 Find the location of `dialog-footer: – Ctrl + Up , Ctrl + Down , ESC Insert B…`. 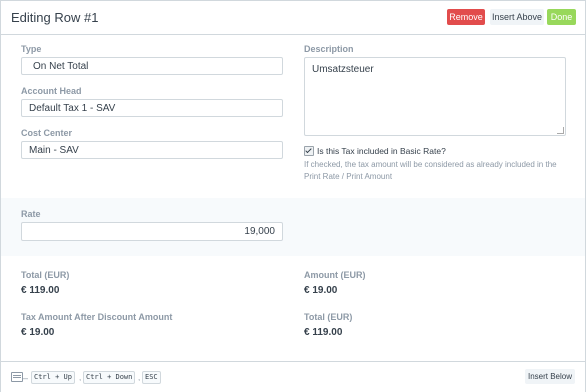

dialog-footer: – Ctrl + Up , Ctrl + Down , ESC Insert B… is located at coordinates (293, 376).